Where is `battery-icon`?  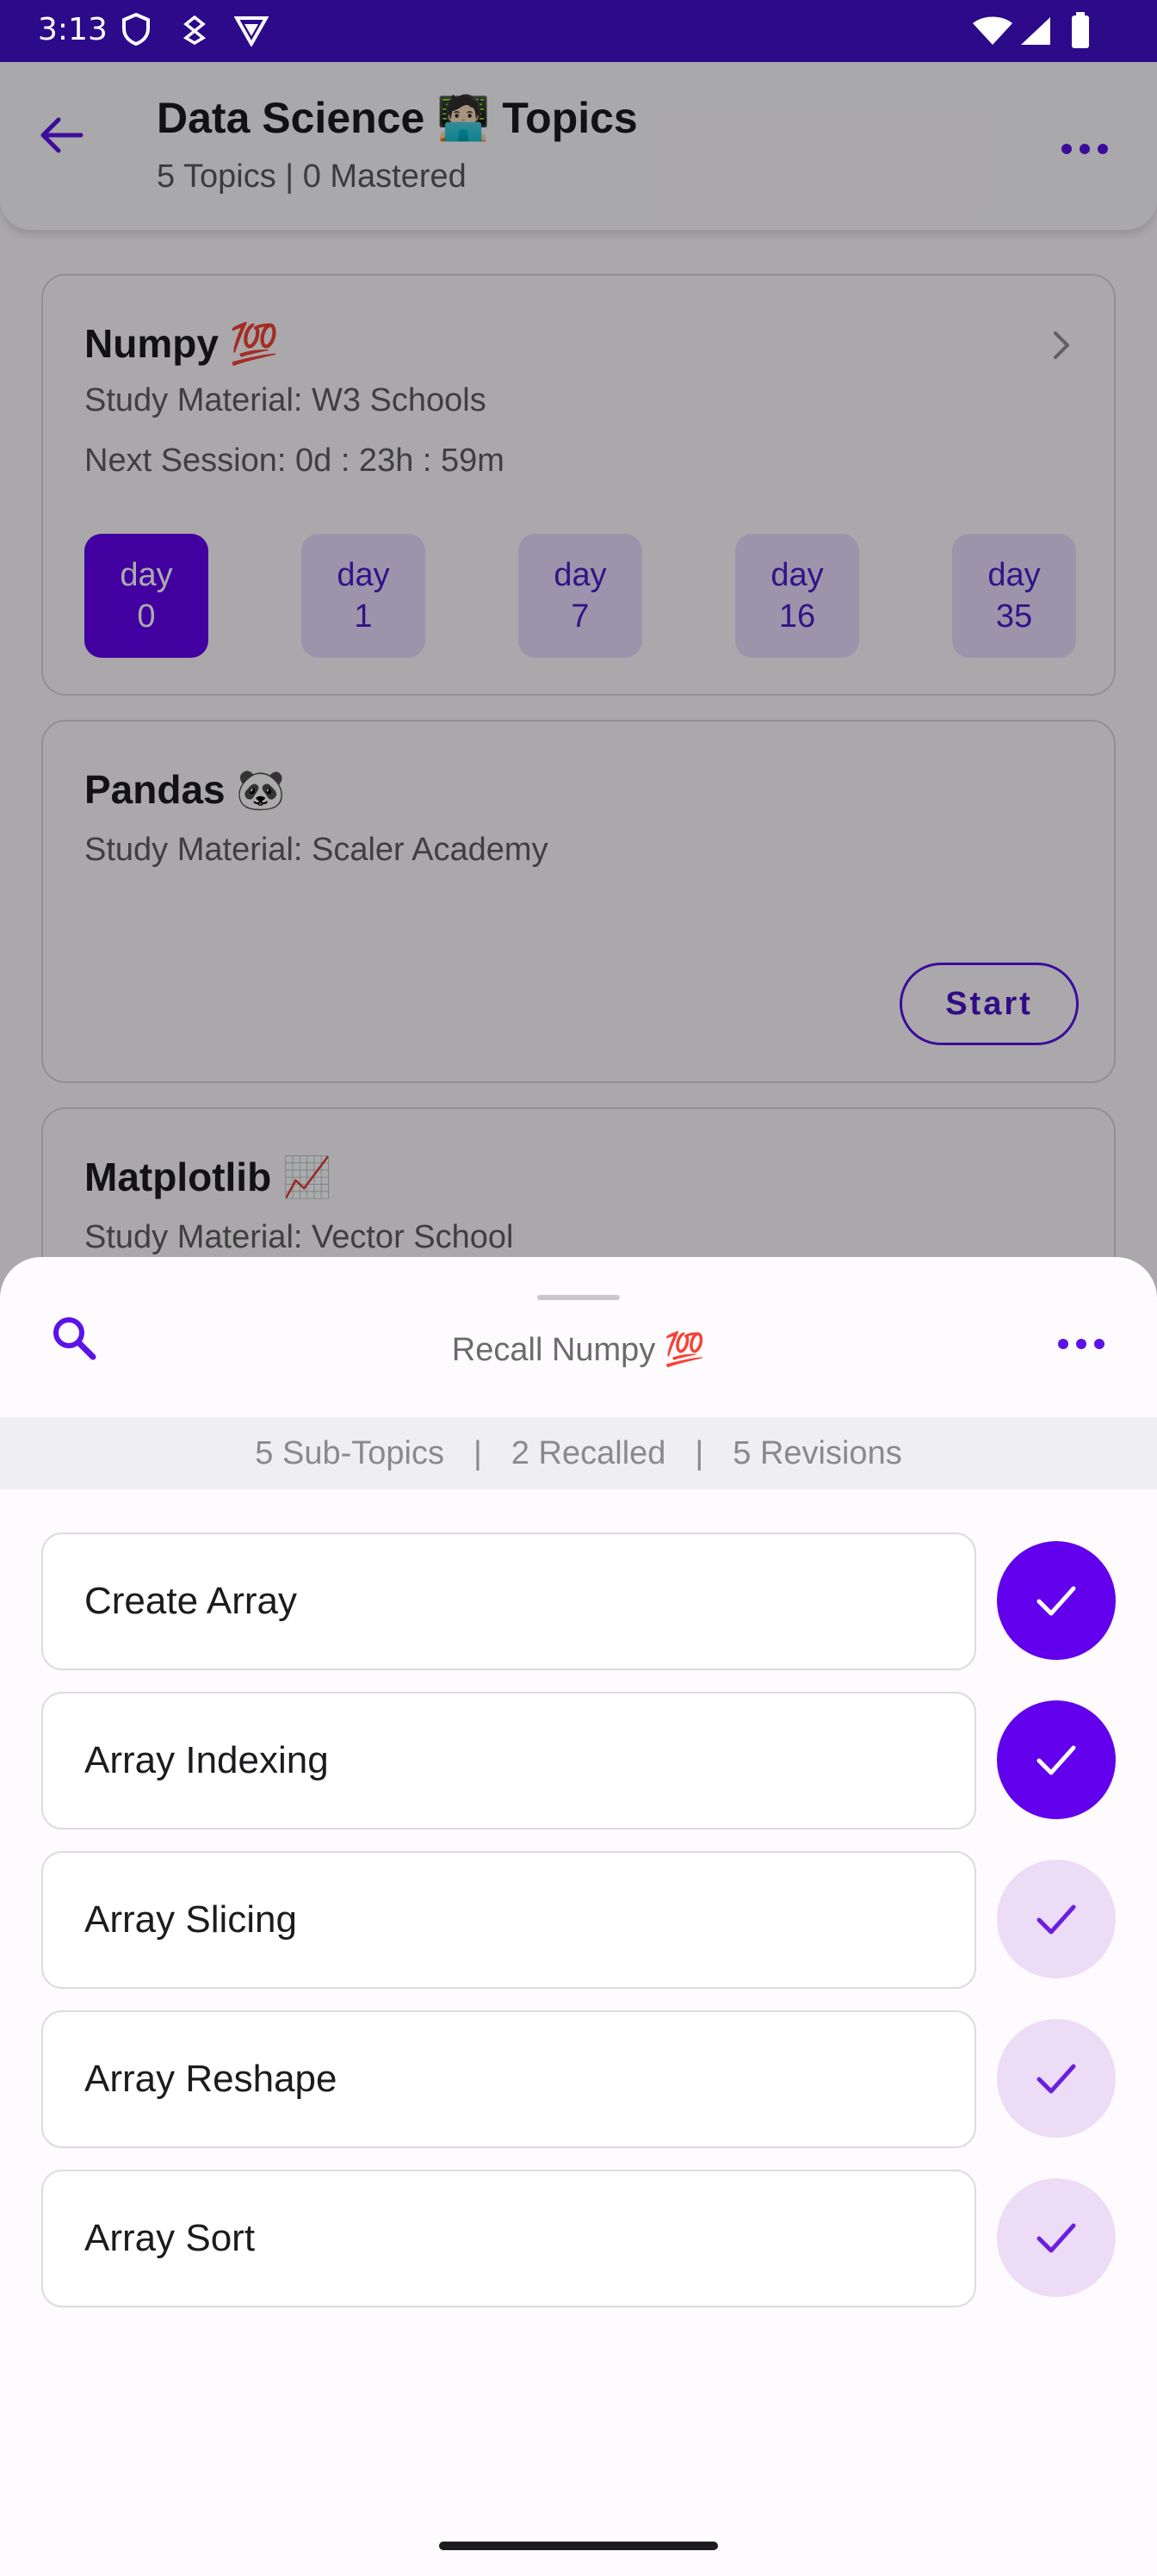 battery-icon is located at coordinates (1080, 32).